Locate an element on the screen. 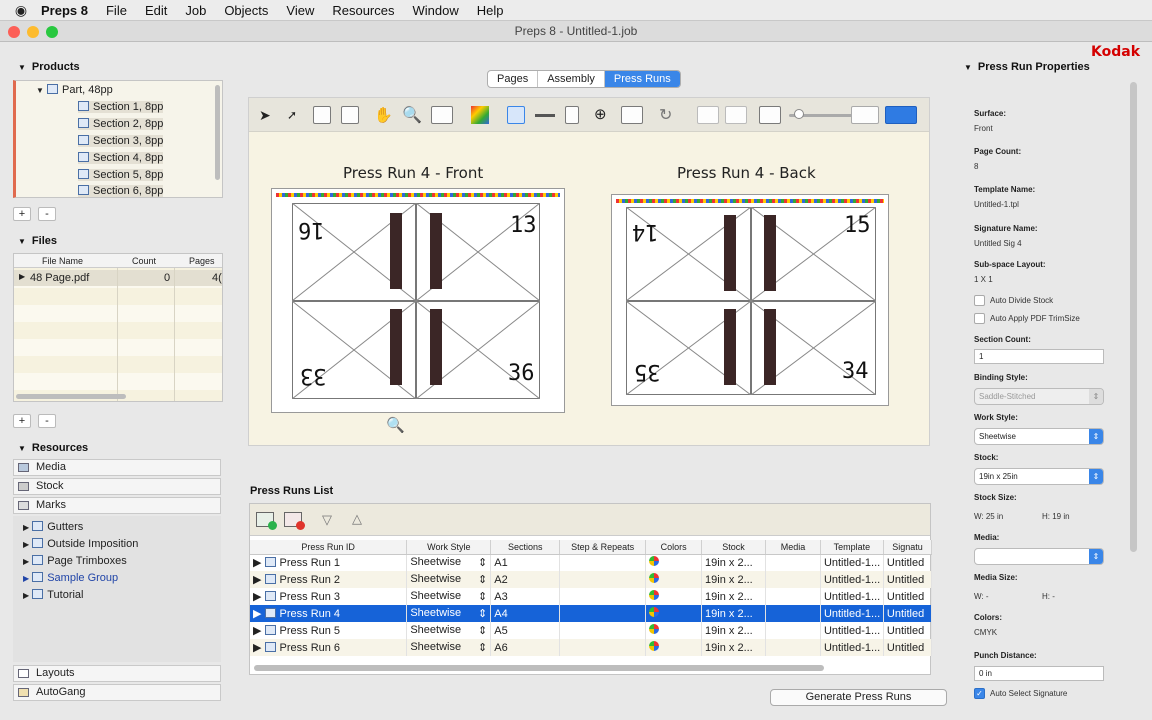 Image resolution: width=1152 pixels, height=720 pixels. menu-window: Window is located at coordinates (435, 10).